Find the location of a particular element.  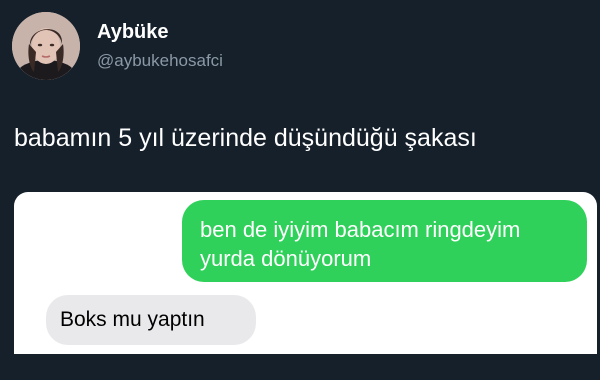

avatar-photo is located at coordinates (46, 46).